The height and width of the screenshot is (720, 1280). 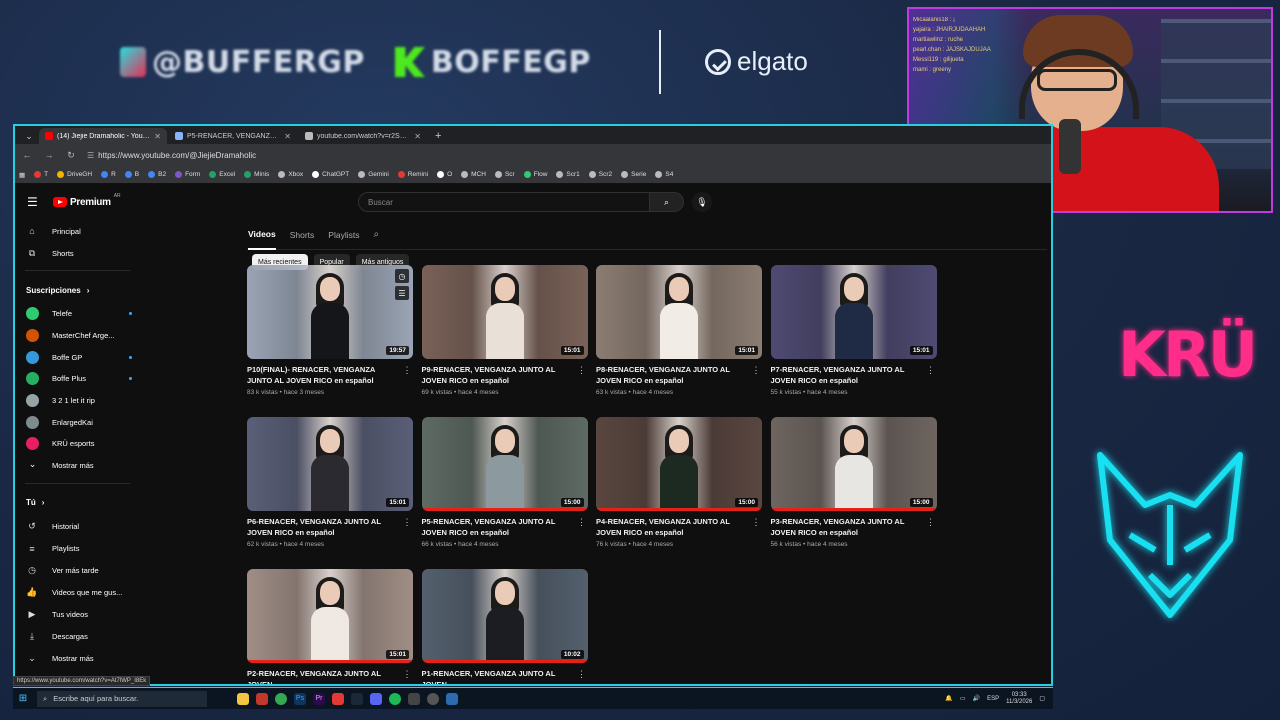 I want to click on sidebar-item-you: ▶ Tus videos, so click(x=77, y=615).